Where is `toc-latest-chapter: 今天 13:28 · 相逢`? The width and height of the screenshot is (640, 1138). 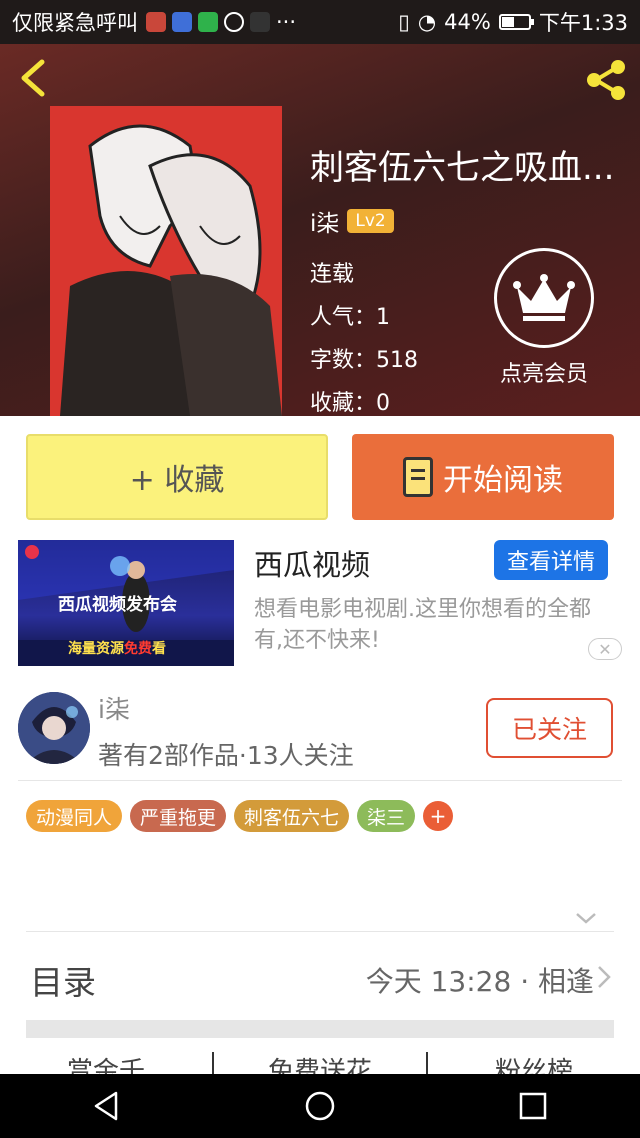 toc-latest-chapter: 今天 13:28 · 相逢 is located at coordinates (480, 980).